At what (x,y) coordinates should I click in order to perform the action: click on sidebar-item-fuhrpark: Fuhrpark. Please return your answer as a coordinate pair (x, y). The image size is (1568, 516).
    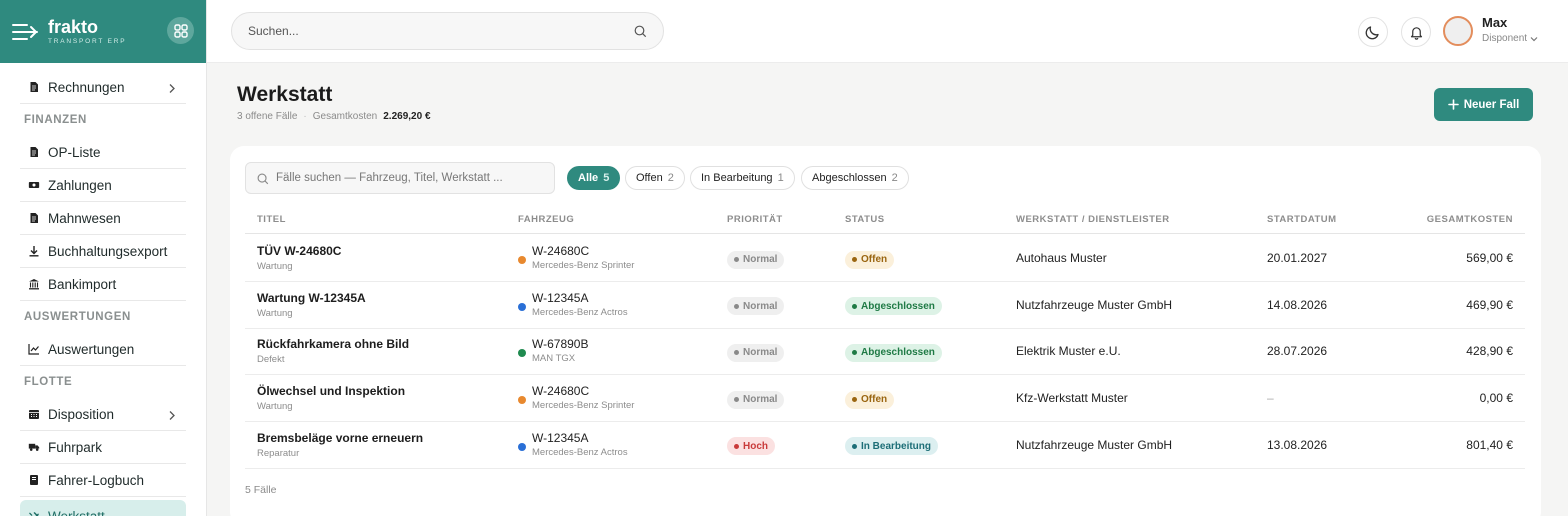
    Looking at the image, I should click on (103, 447).